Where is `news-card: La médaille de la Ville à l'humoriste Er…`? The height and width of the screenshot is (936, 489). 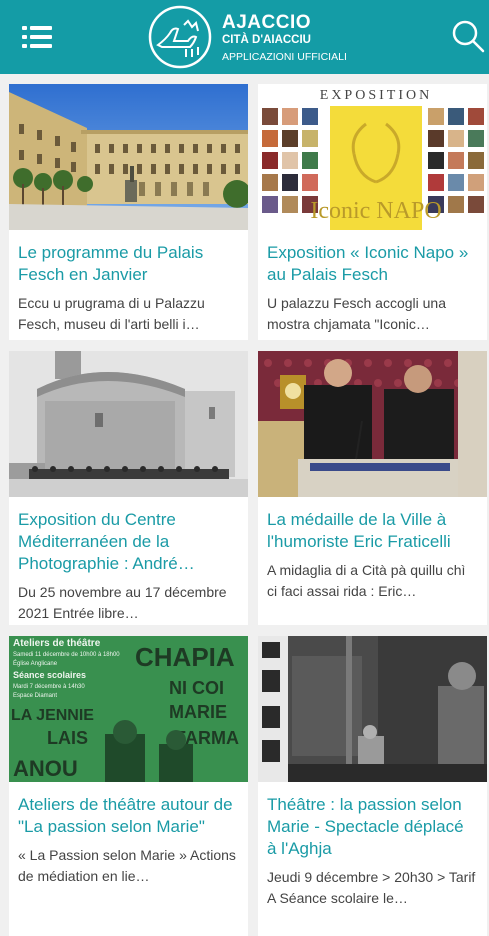 news-card: La médaille de la Ville à l'humoriste Er… is located at coordinates (372, 488).